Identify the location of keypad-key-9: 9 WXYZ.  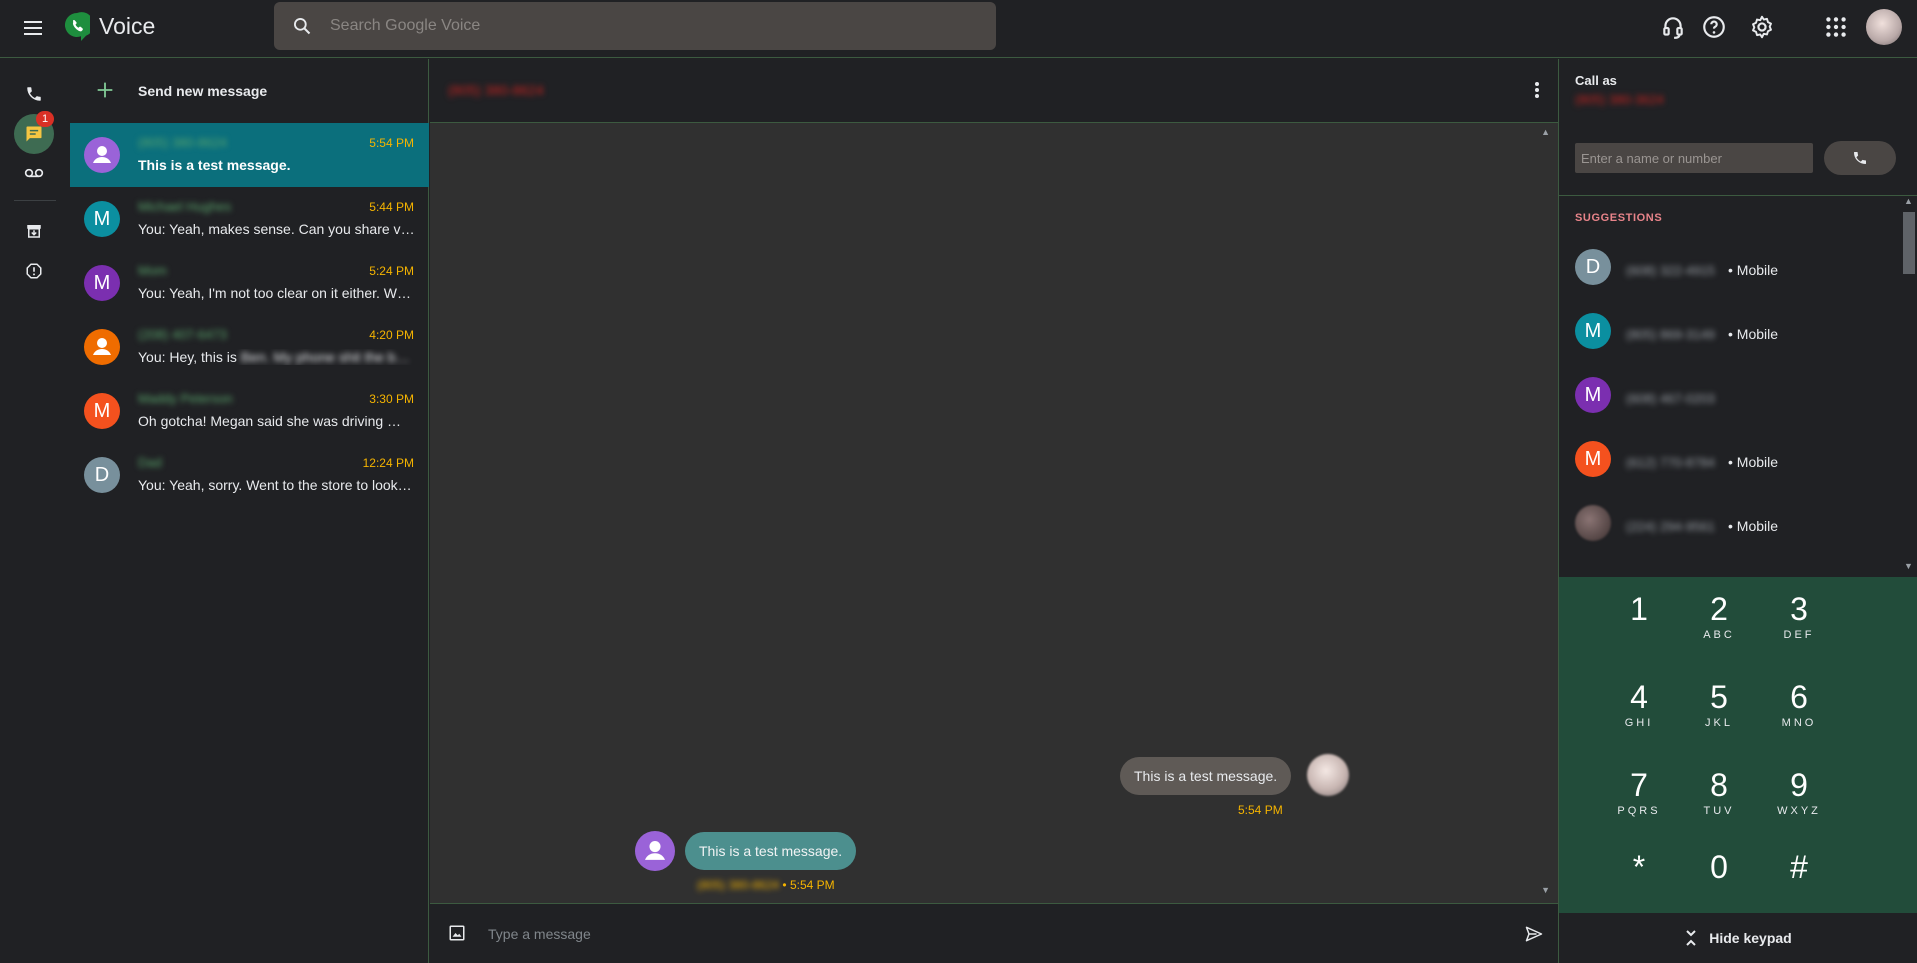
(1799, 793).